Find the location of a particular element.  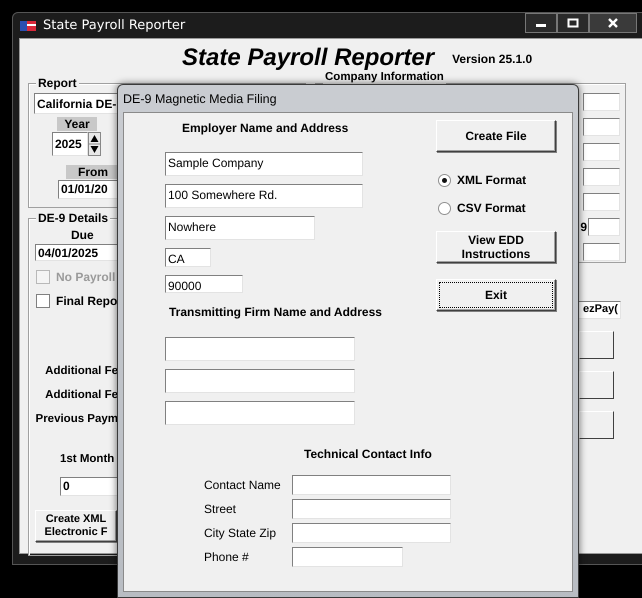

field-label: 9 is located at coordinates (583, 227).